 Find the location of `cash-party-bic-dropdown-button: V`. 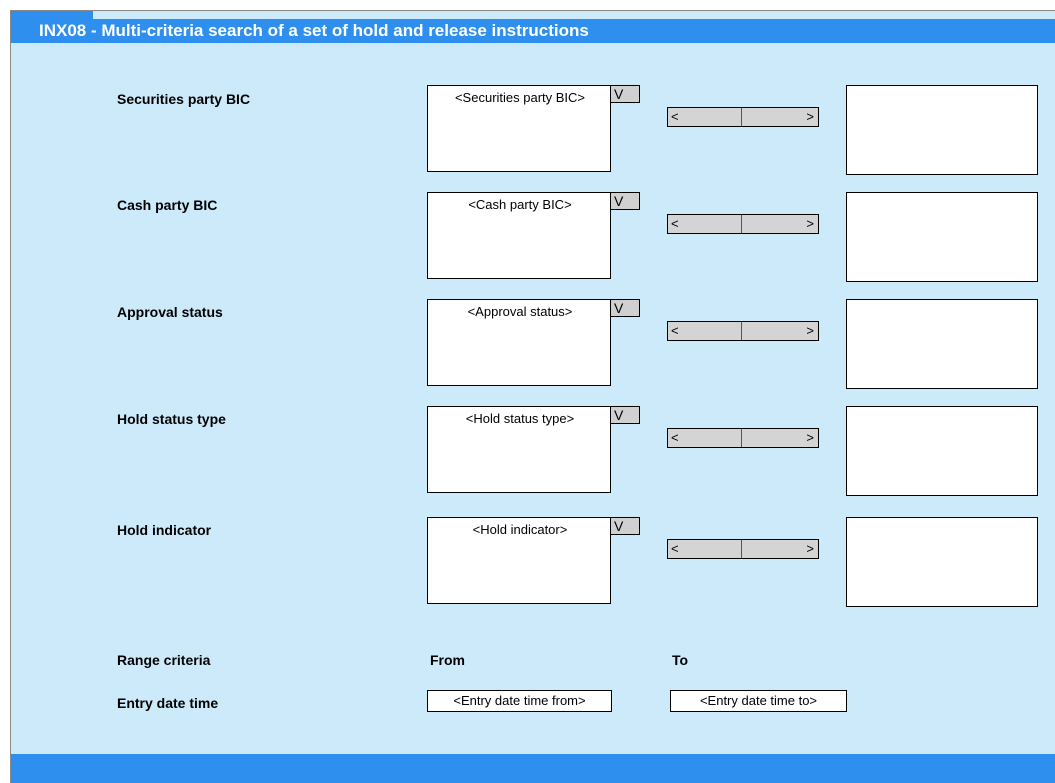

cash-party-bic-dropdown-button: V is located at coordinates (625, 201).